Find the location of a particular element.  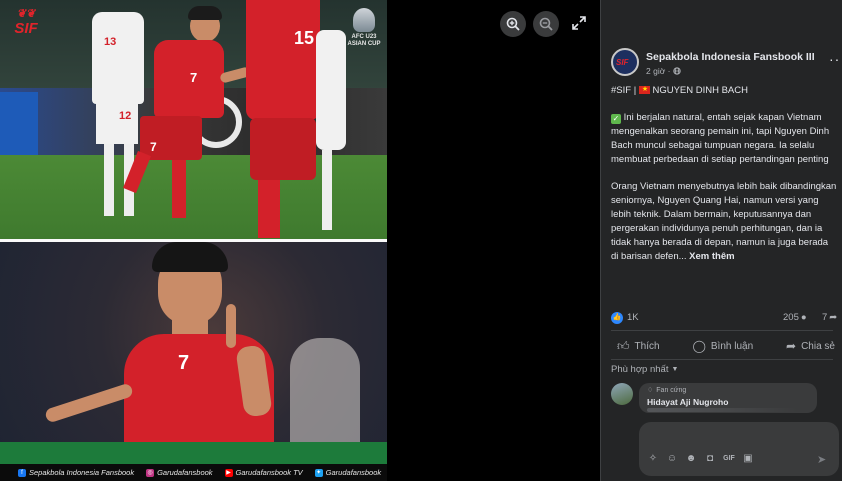

comment-sort-dropdown: Phù hợp nhất ▼ is located at coordinates (644, 369).